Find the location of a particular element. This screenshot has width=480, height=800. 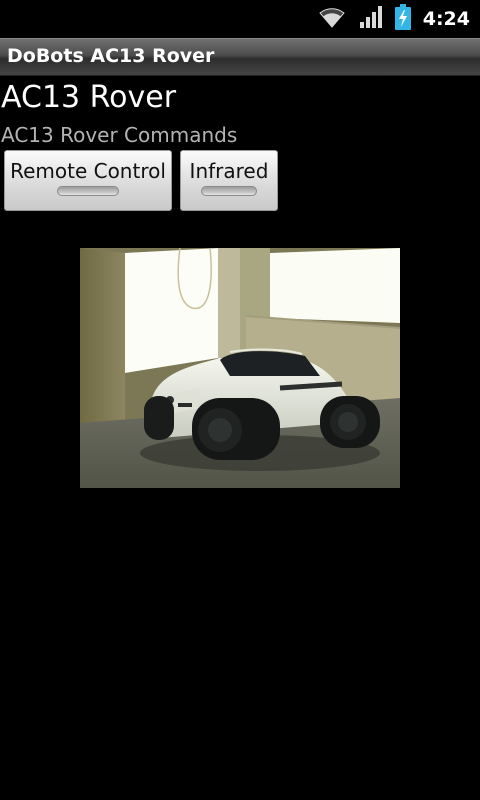

infrared-toggle-button: Infrared is located at coordinates (229, 180).